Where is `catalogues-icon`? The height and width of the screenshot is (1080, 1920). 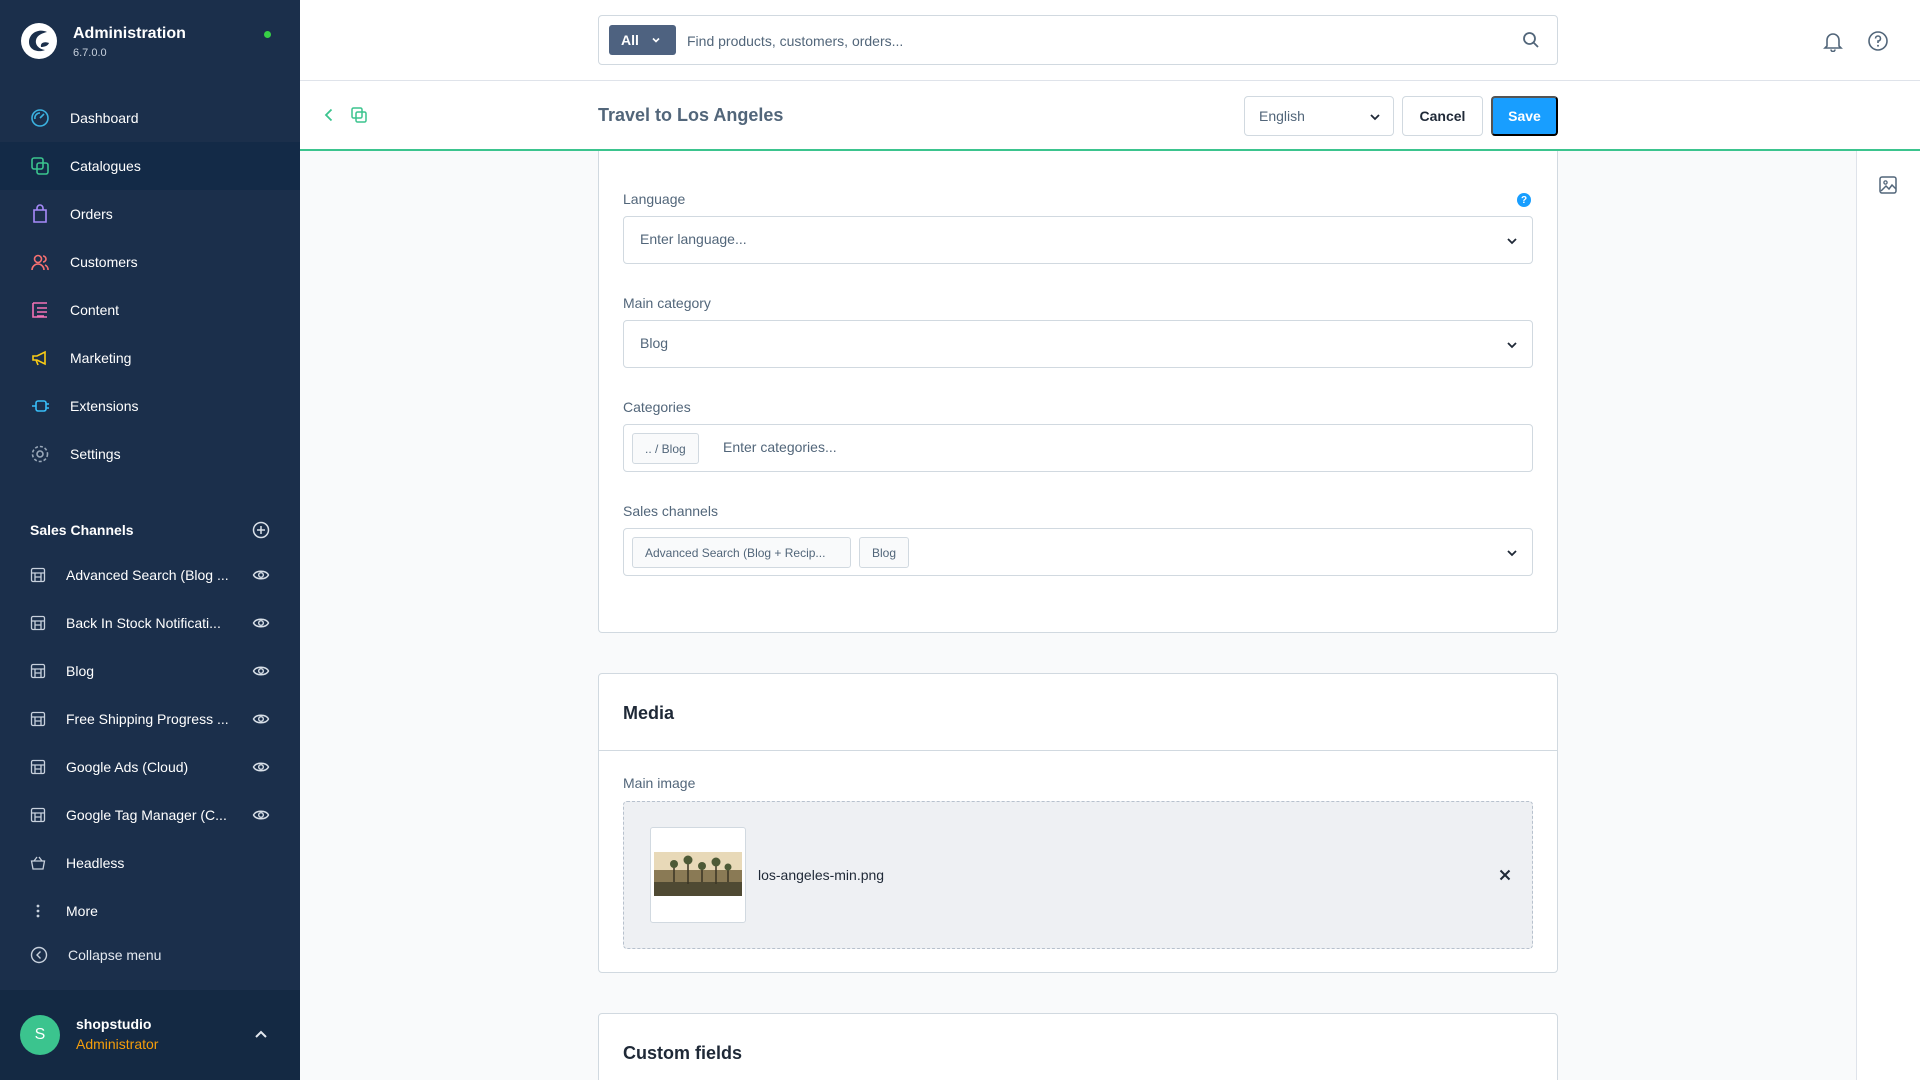 catalogues-icon is located at coordinates (40, 166).